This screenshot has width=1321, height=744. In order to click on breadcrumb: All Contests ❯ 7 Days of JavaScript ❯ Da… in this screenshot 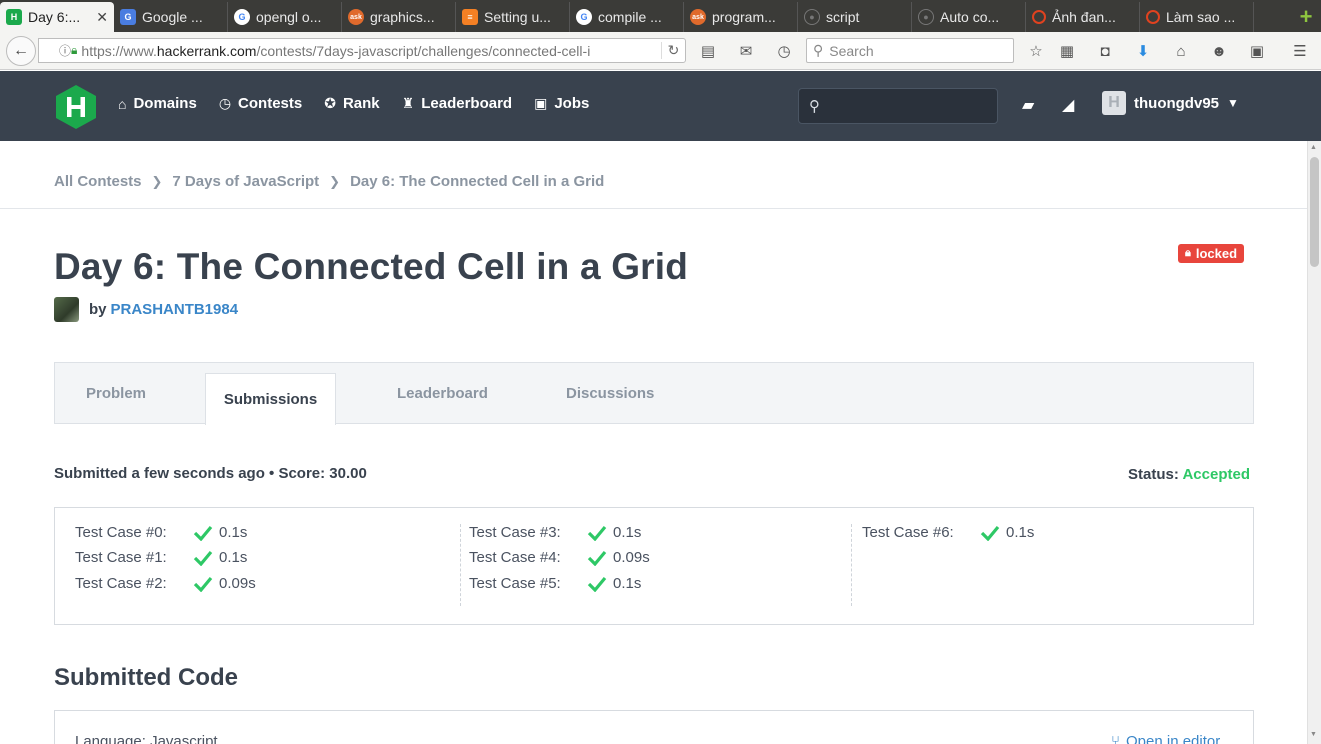, I will do `click(329, 181)`.